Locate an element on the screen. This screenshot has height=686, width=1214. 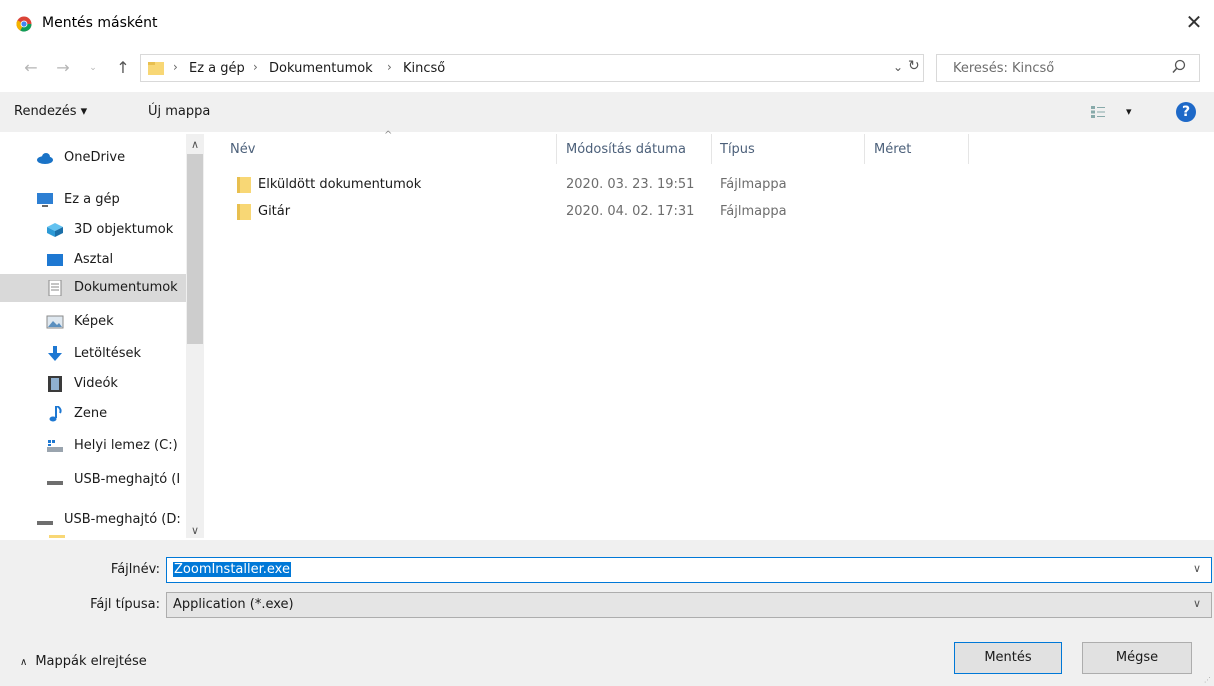
view-dropdown-icon: ▾ is located at coordinates (1129, 111).